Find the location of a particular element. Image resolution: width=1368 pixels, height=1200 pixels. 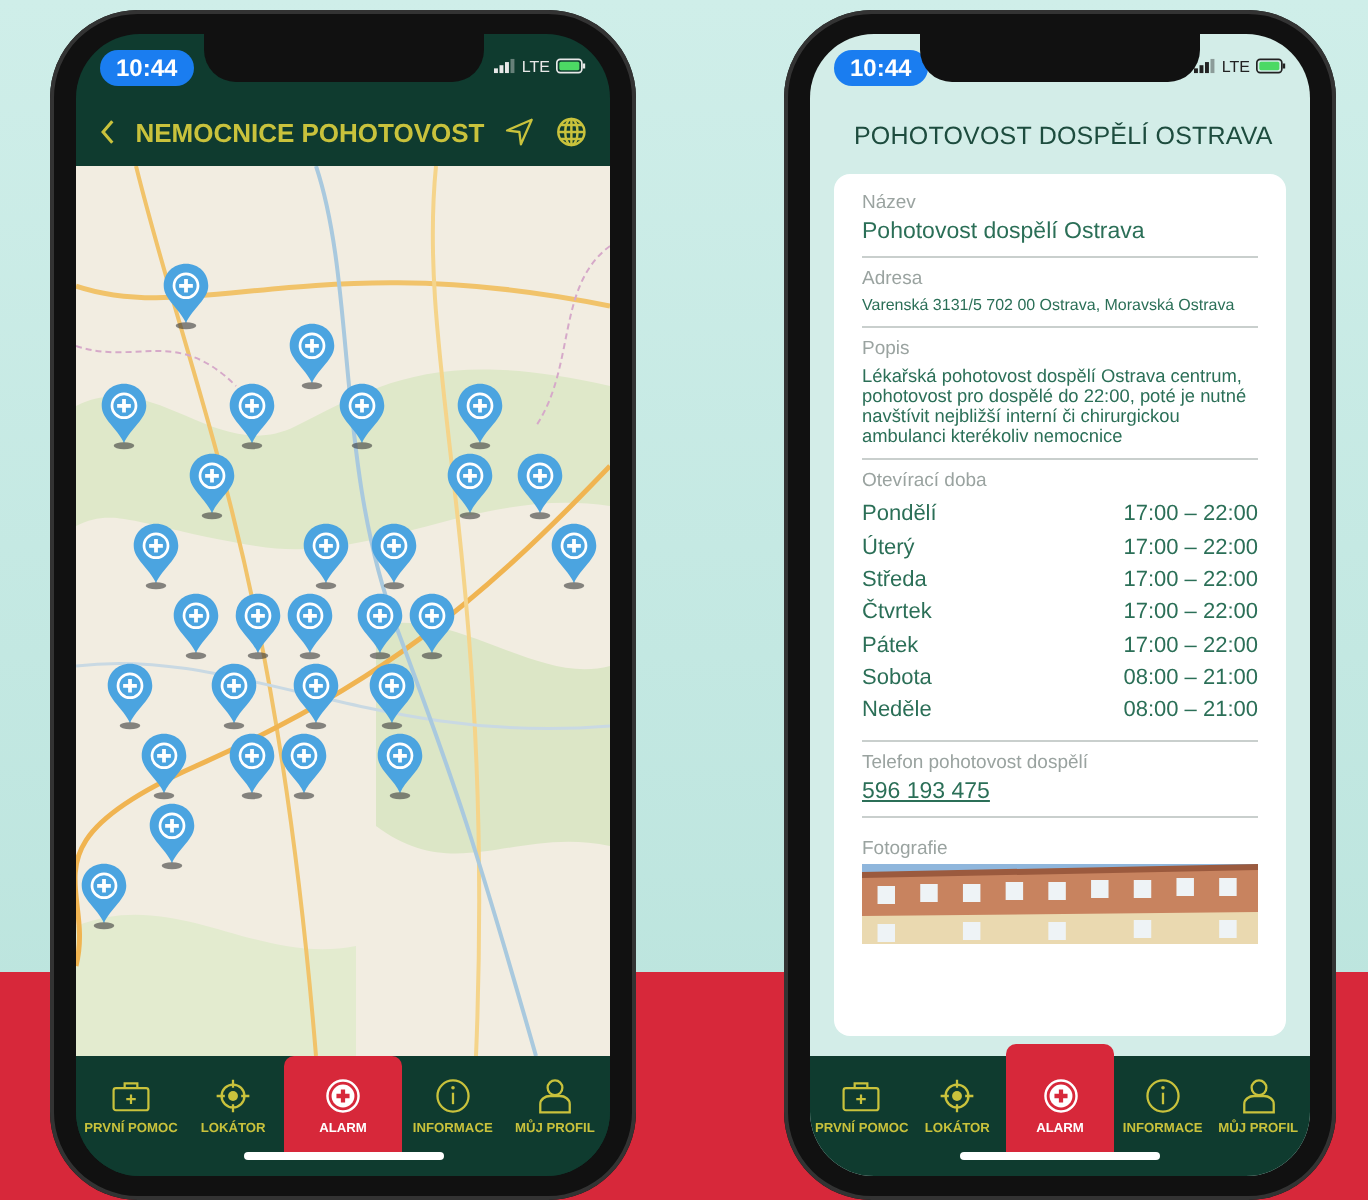

day-label: Neděle is located at coordinates (897, 711).